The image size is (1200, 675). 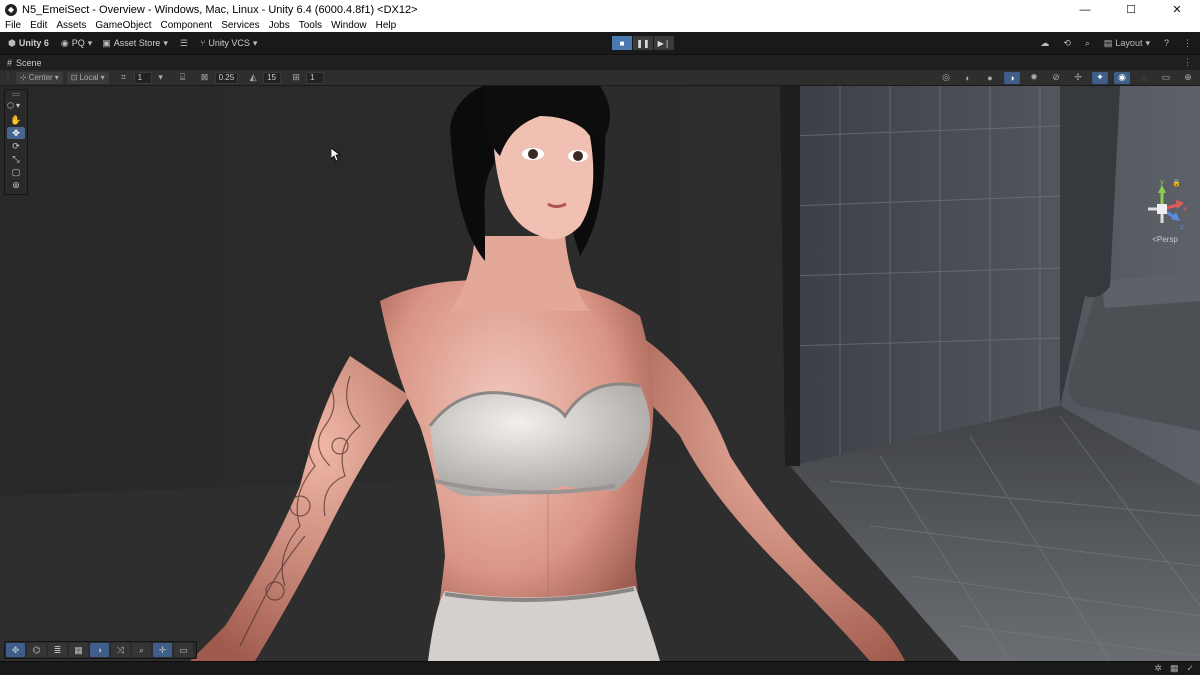 I want to click on rotate-icon: ⟳, so click(x=16, y=145).